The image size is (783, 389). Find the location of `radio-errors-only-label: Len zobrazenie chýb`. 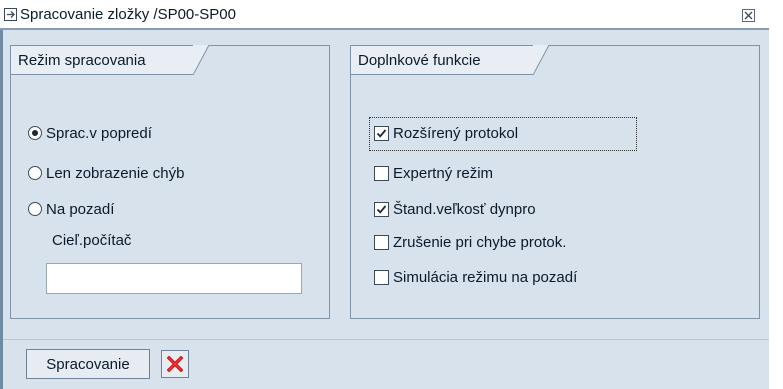

radio-errors-only-label: Len zobrazenie chýb is located at coordinates (115, 173).